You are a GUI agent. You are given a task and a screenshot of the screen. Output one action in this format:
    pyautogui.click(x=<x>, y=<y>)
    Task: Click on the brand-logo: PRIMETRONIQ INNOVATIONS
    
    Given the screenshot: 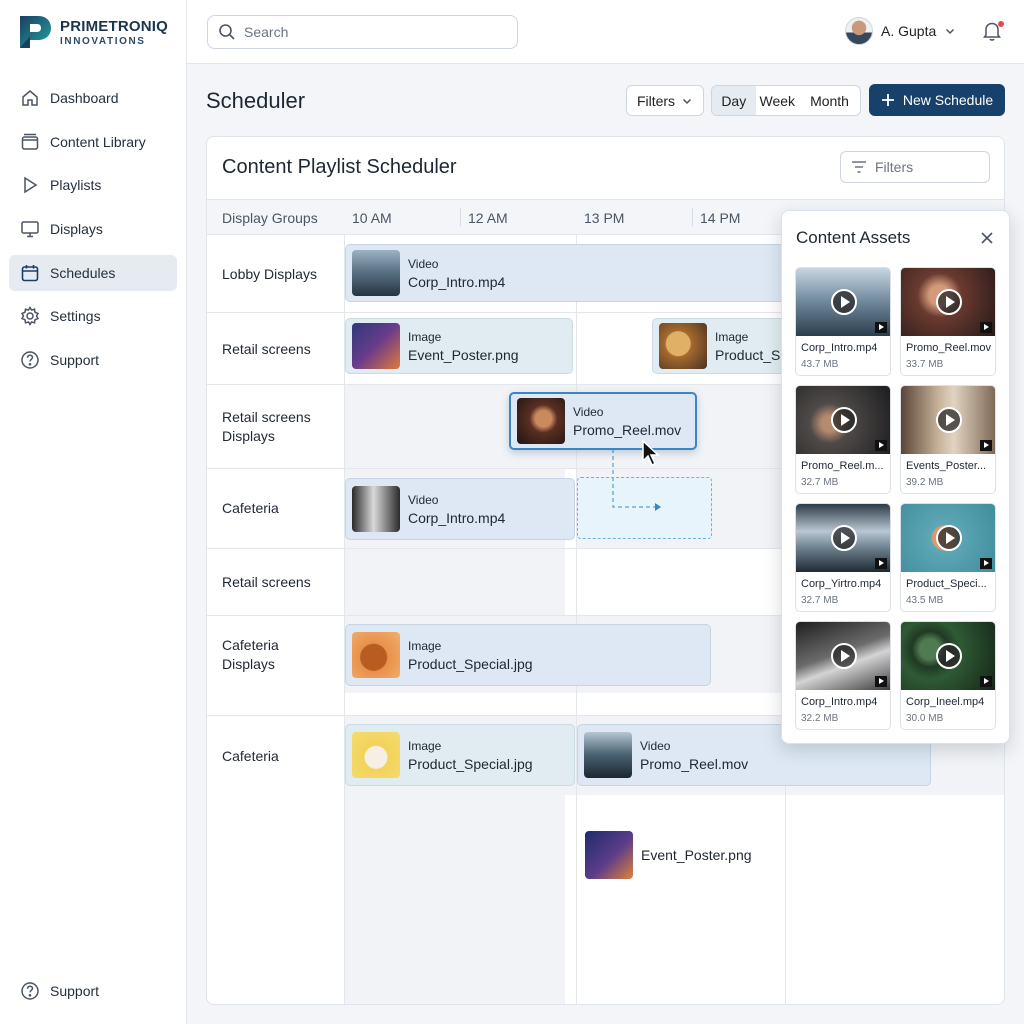 What is the action you would take?
    pyautogui.click(x=93, y=32)
    